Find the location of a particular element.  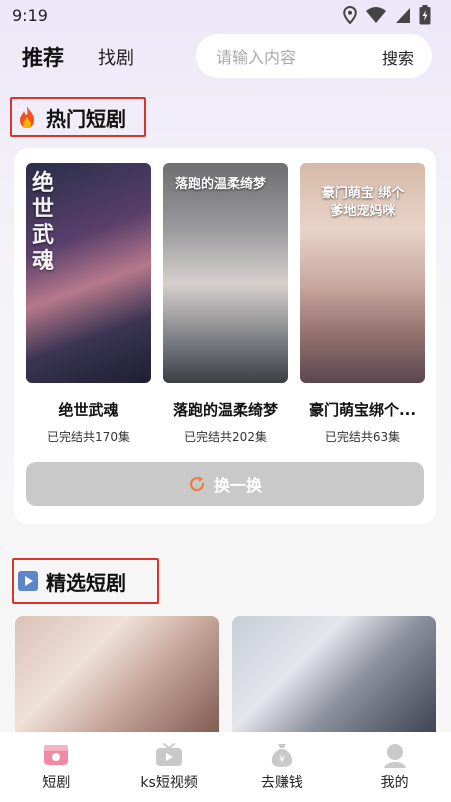

poster-title-text: 豪门萌宝 绑个爹地宠妈咪 is located at coordinates (363, 202).